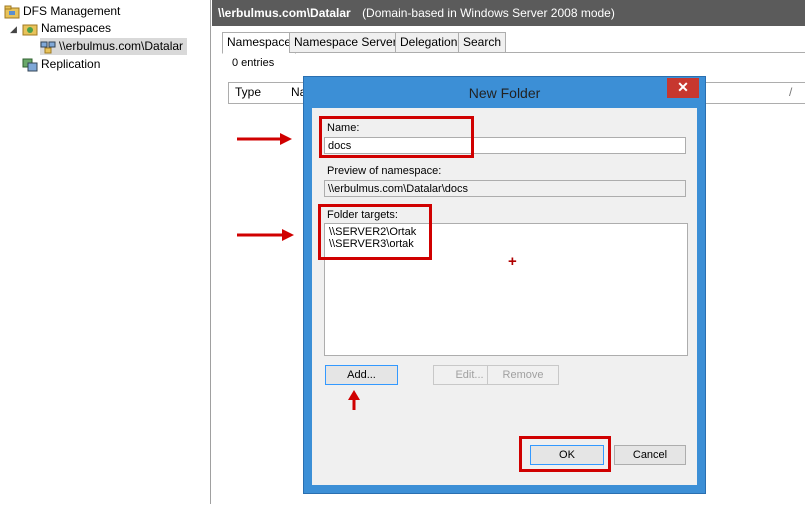  What do you see at coordinates (253, 63) in the screenshot?
I see `entries-count: 0 entries` at bounding box center [253, 63].